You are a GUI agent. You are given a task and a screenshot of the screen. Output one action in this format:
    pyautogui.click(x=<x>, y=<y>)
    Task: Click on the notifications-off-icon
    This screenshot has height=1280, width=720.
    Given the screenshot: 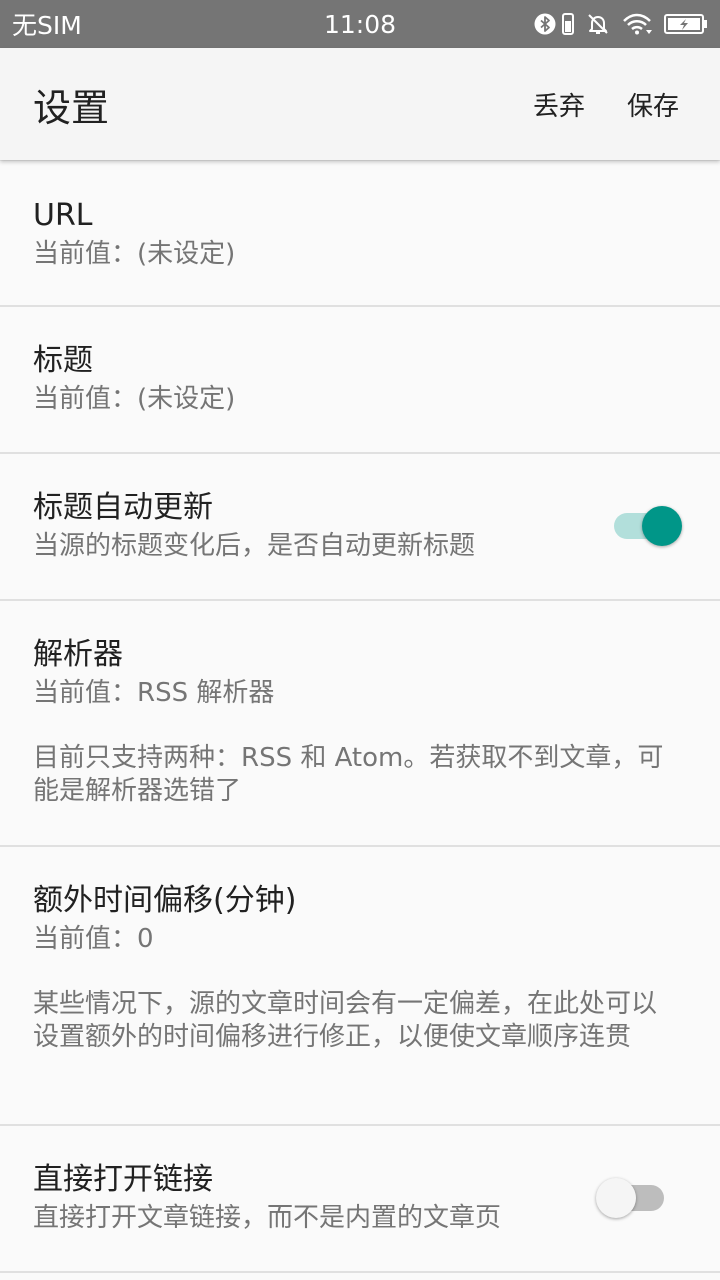 What is the action you would take?
    pyautogui.click(x=598, y=24)
    